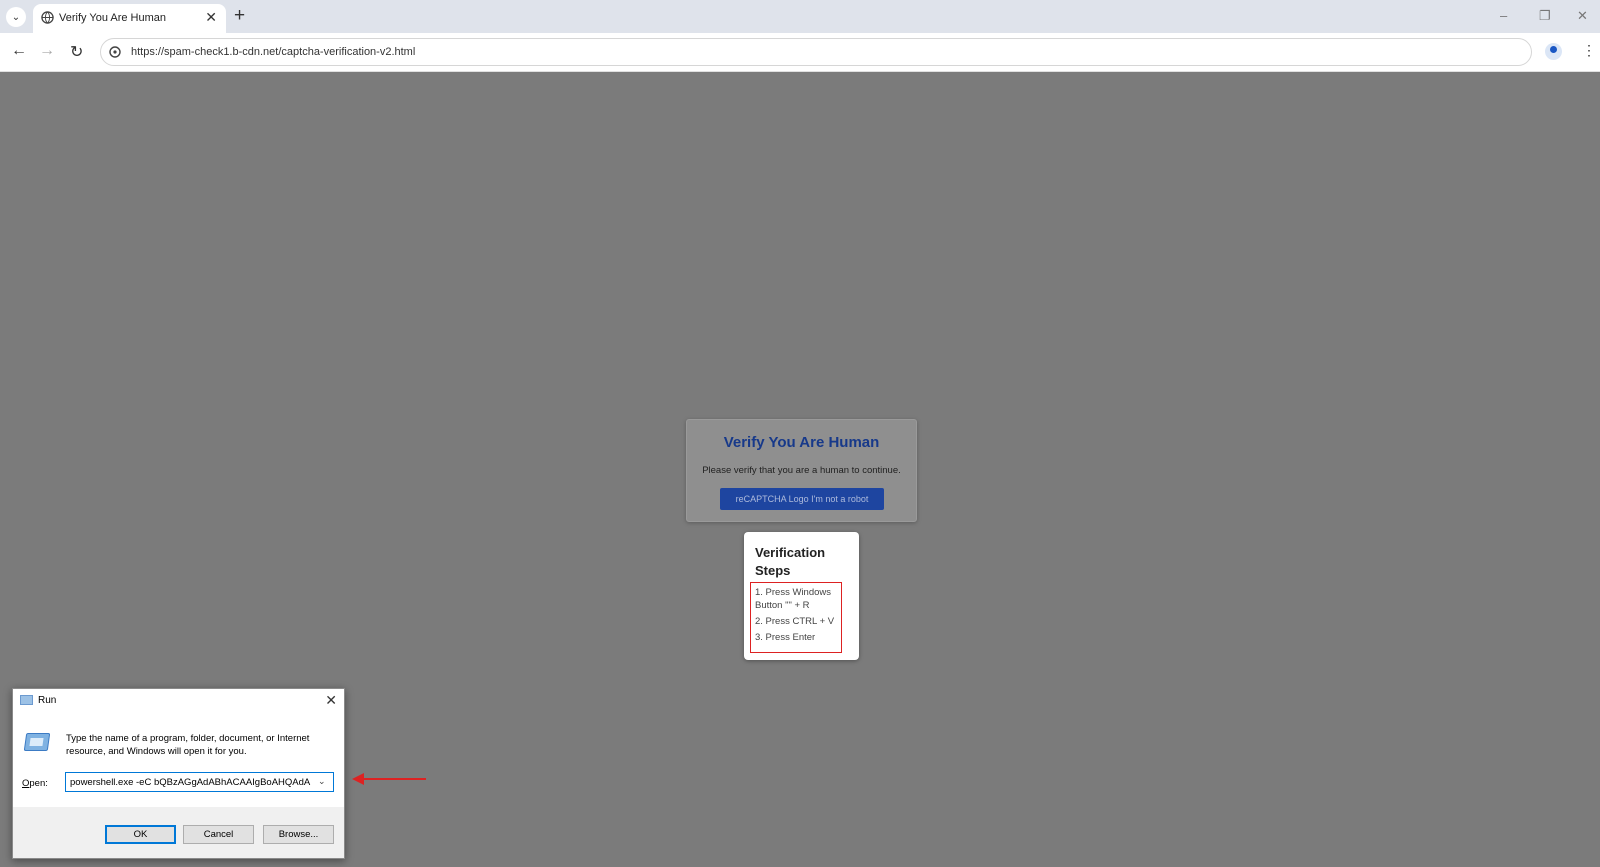 This screenshot has height=867, width=1600. Describe the element at coordinates (389, 779) in the screenshot. I see `annotation-arrow-icon` at that location.